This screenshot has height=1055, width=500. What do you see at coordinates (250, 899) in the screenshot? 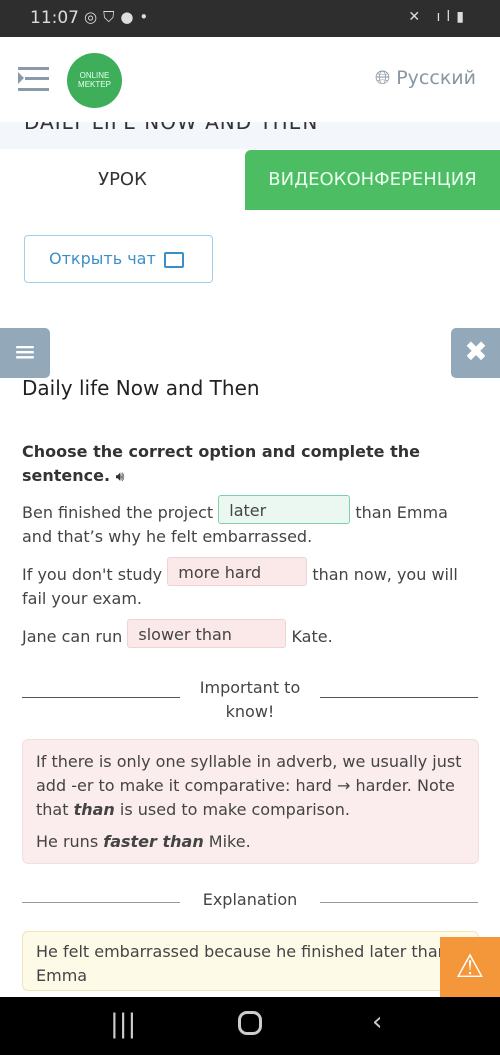
I see `explanation-heading: Explanation` at bounding box center [250, 899].